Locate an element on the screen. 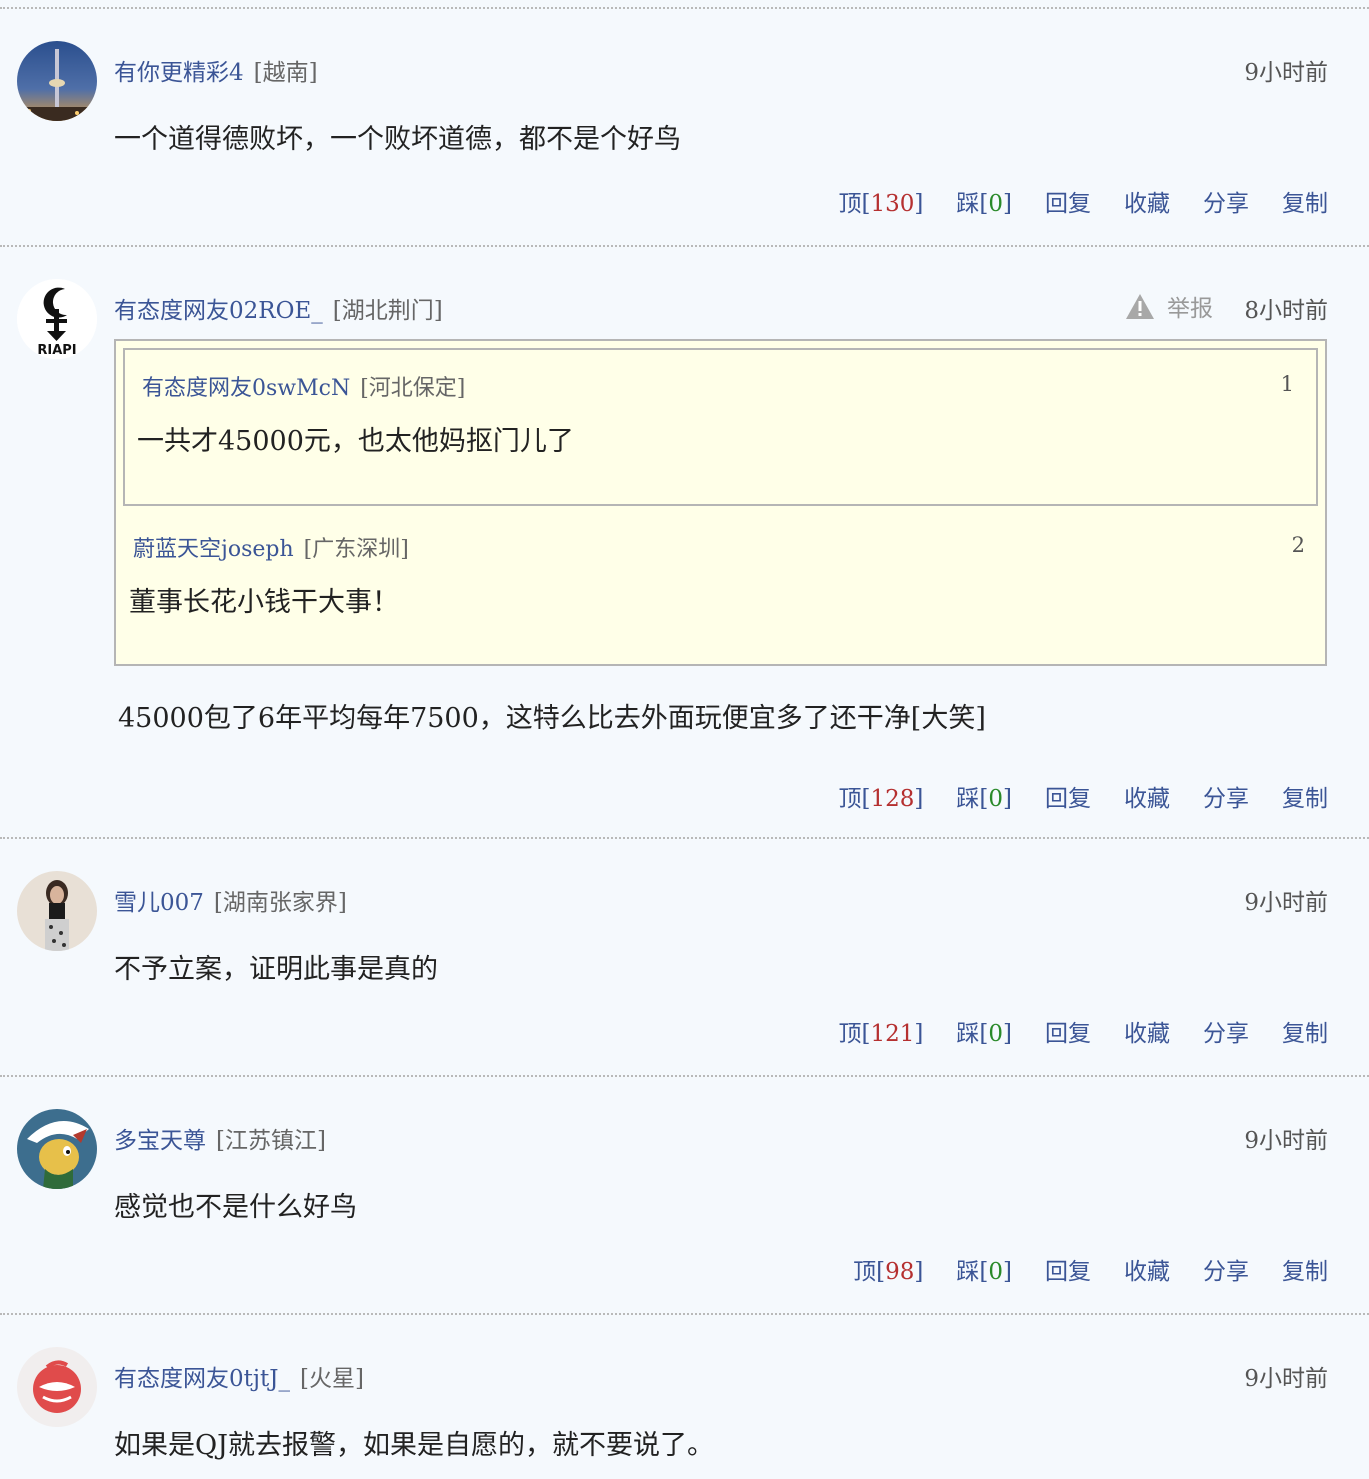 This screenshot has height=1479, width=1369. upvote-count: 121 is located at coordinates (892, 1034).